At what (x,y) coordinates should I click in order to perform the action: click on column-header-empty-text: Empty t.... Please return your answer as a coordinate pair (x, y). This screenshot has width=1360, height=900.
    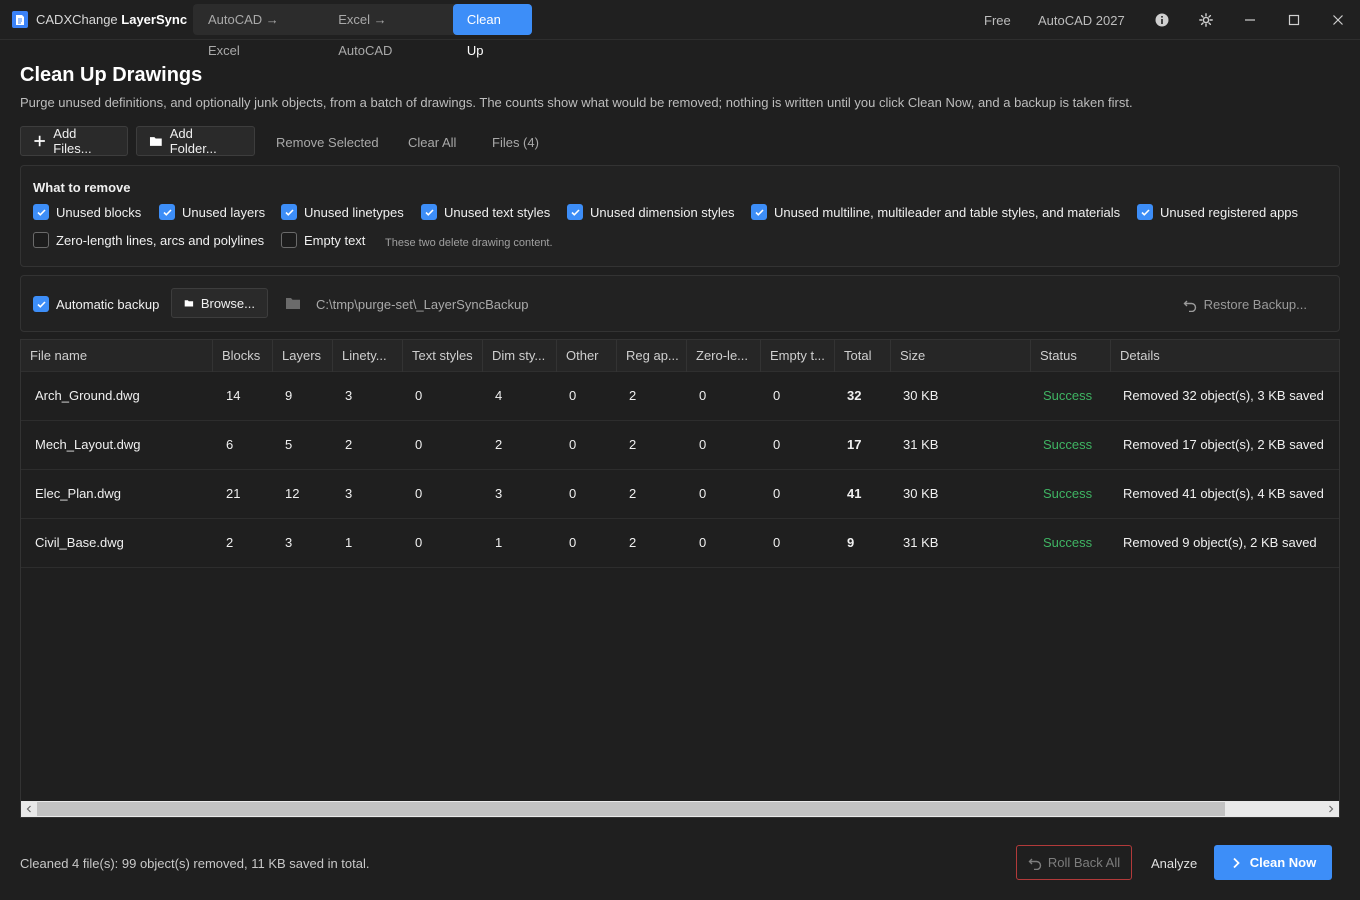
    Looking at the image, I should click on (798, 356).